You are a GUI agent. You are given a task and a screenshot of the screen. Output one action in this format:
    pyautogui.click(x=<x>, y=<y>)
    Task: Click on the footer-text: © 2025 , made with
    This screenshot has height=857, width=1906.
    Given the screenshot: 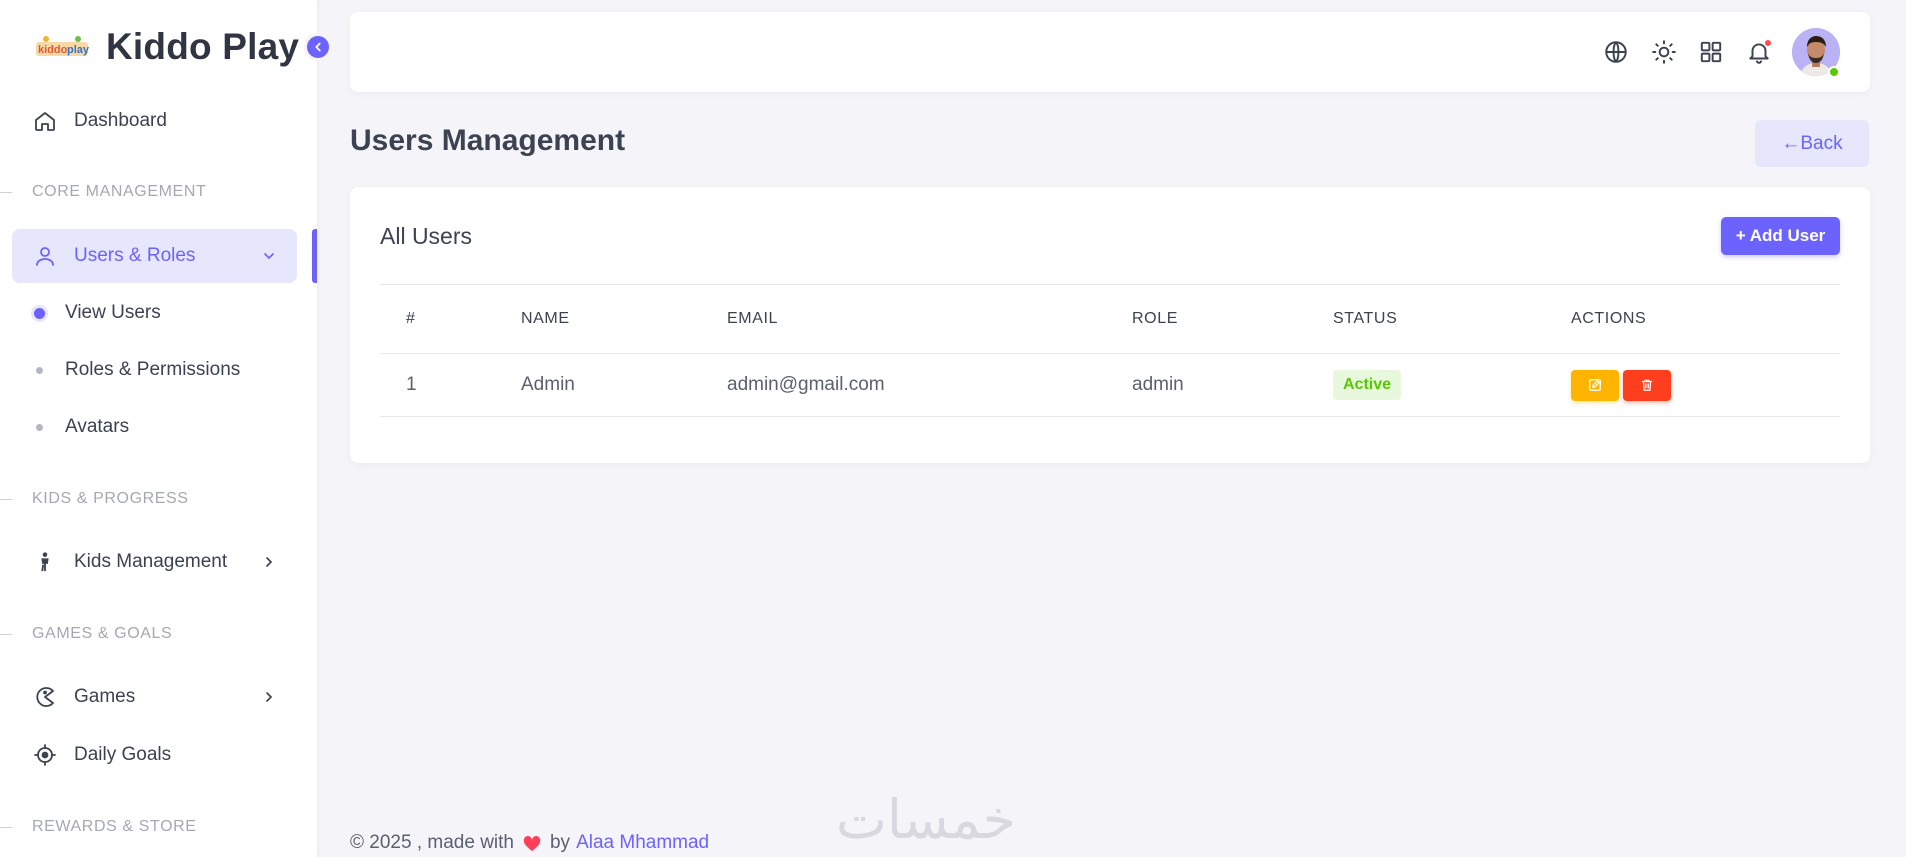 What is the action you would take?
    pyautogui.click(x=432, y=842)
    